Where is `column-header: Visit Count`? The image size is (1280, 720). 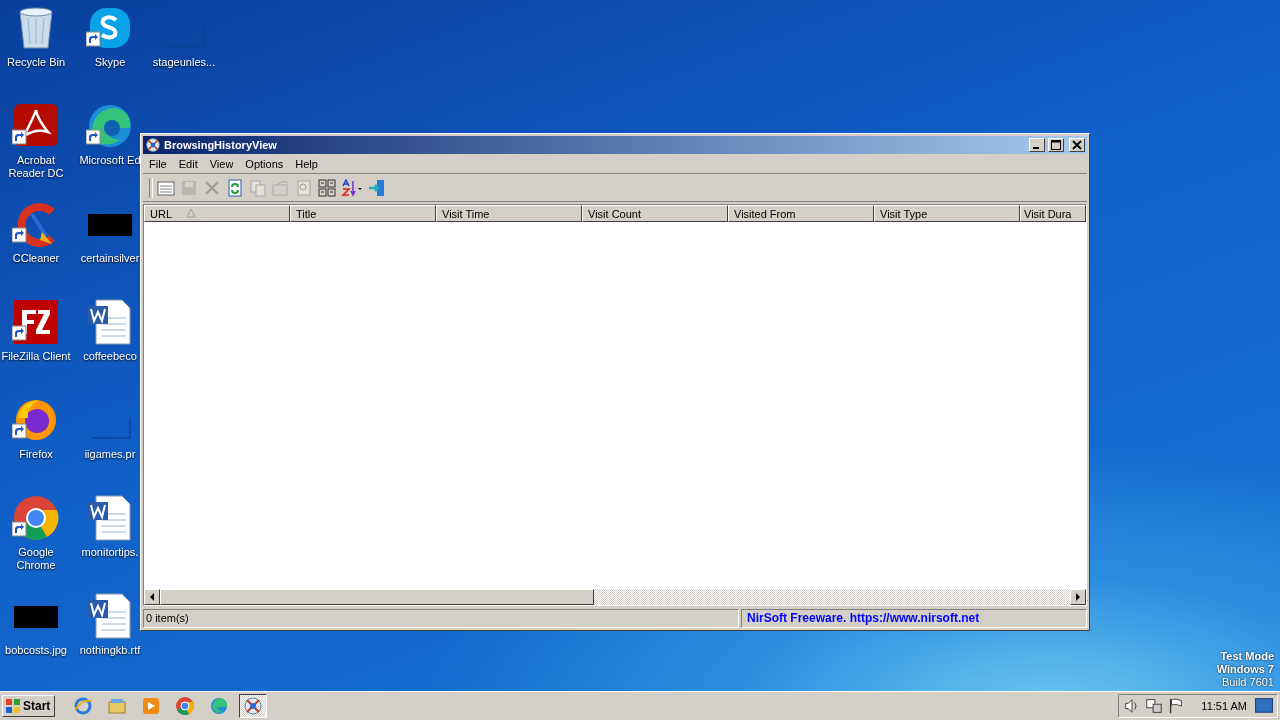 column-header: Visit Count is located at coordinates (655, 213).